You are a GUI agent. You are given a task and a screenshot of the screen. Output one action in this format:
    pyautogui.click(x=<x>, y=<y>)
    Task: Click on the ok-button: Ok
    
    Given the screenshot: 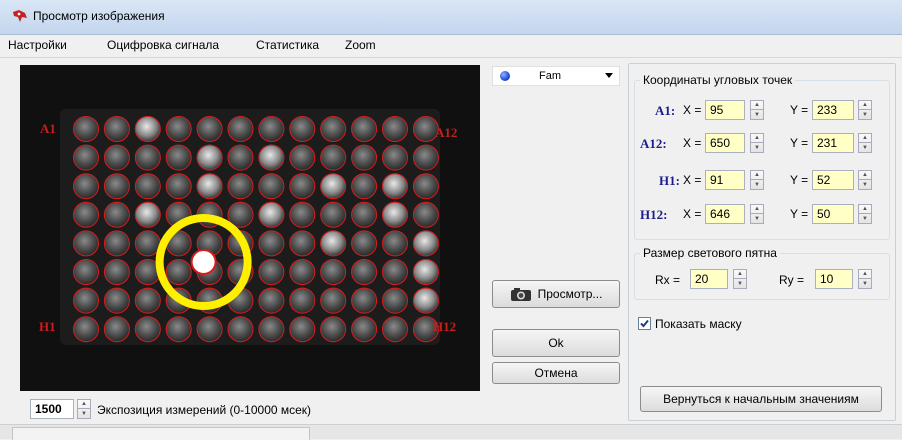 What is the action you would take?
    pyautogui.click(x=556, y=343)
    